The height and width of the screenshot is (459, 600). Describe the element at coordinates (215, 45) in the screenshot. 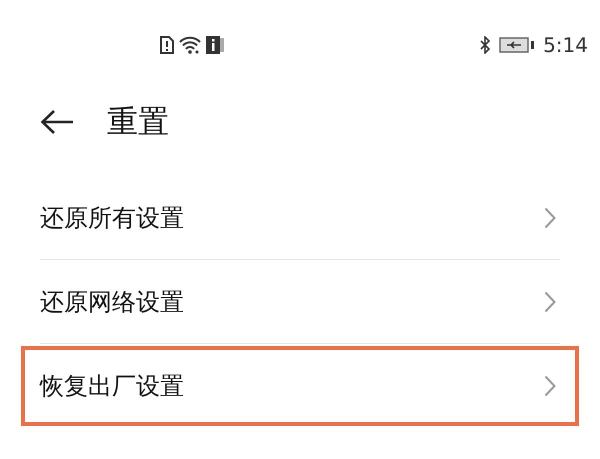

I see `info-icon` at that location.